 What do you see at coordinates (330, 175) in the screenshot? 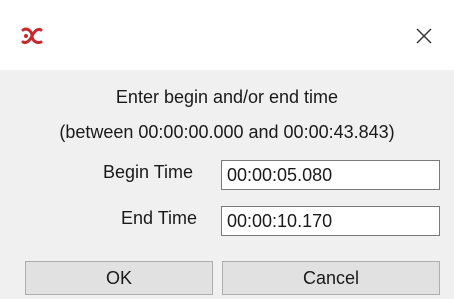
I see `begin-time-input` at bounding box center [330, 175].